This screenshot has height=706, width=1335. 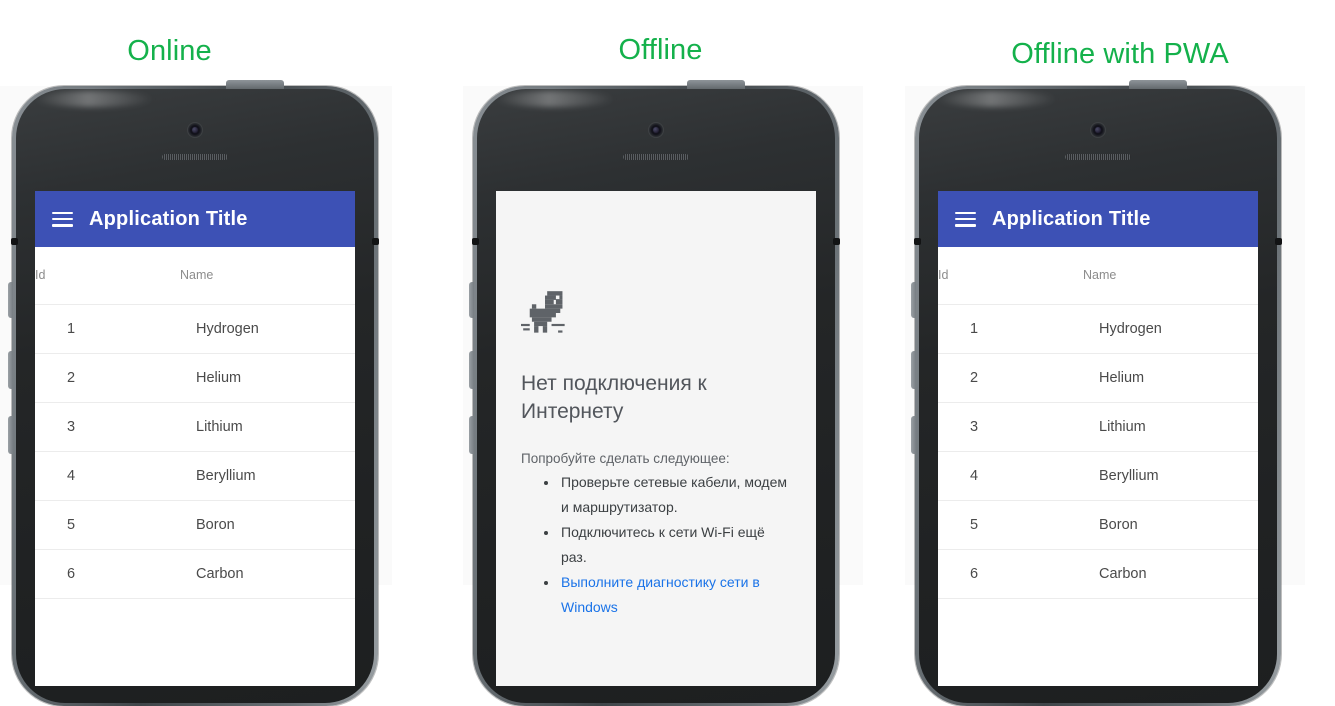 What do you see at coordinates (660, 50) in the screenshot?
I see `column-caption-offline: Offline` at bounding box center [660, 50].